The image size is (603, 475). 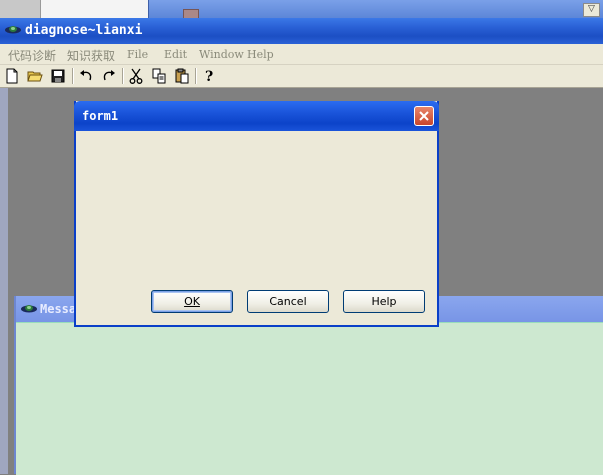 I want to click on cut-icon, so click(x=136, y=76).